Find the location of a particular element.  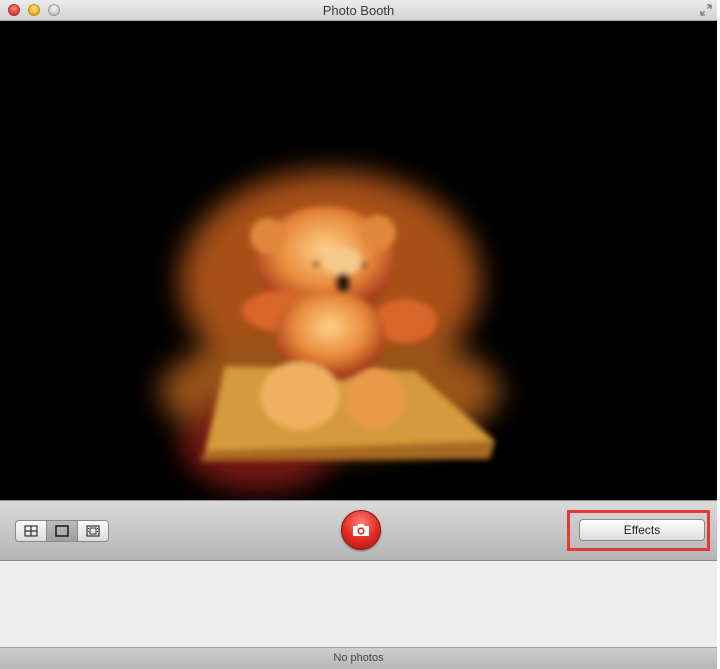

status-text: No photos is located at coordinates (358, 658).